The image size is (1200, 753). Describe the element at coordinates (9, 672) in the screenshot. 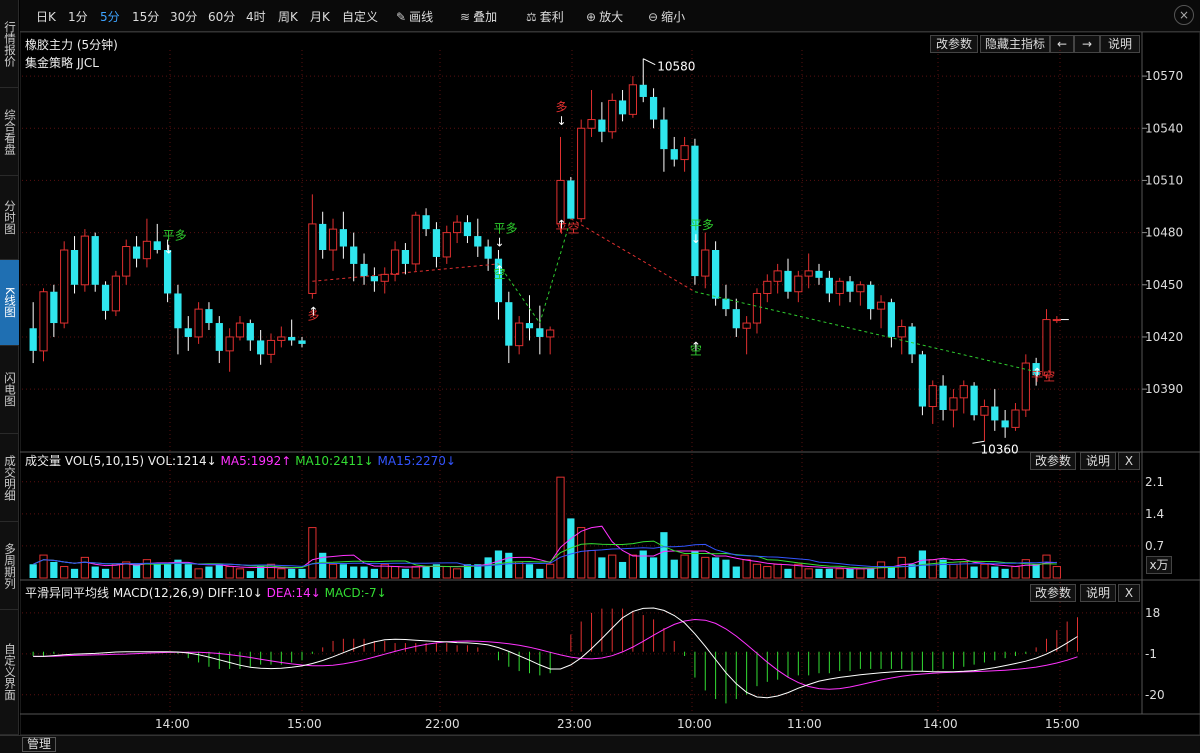

I see `sidebar-tab-custom: 自定义界面` at that location.